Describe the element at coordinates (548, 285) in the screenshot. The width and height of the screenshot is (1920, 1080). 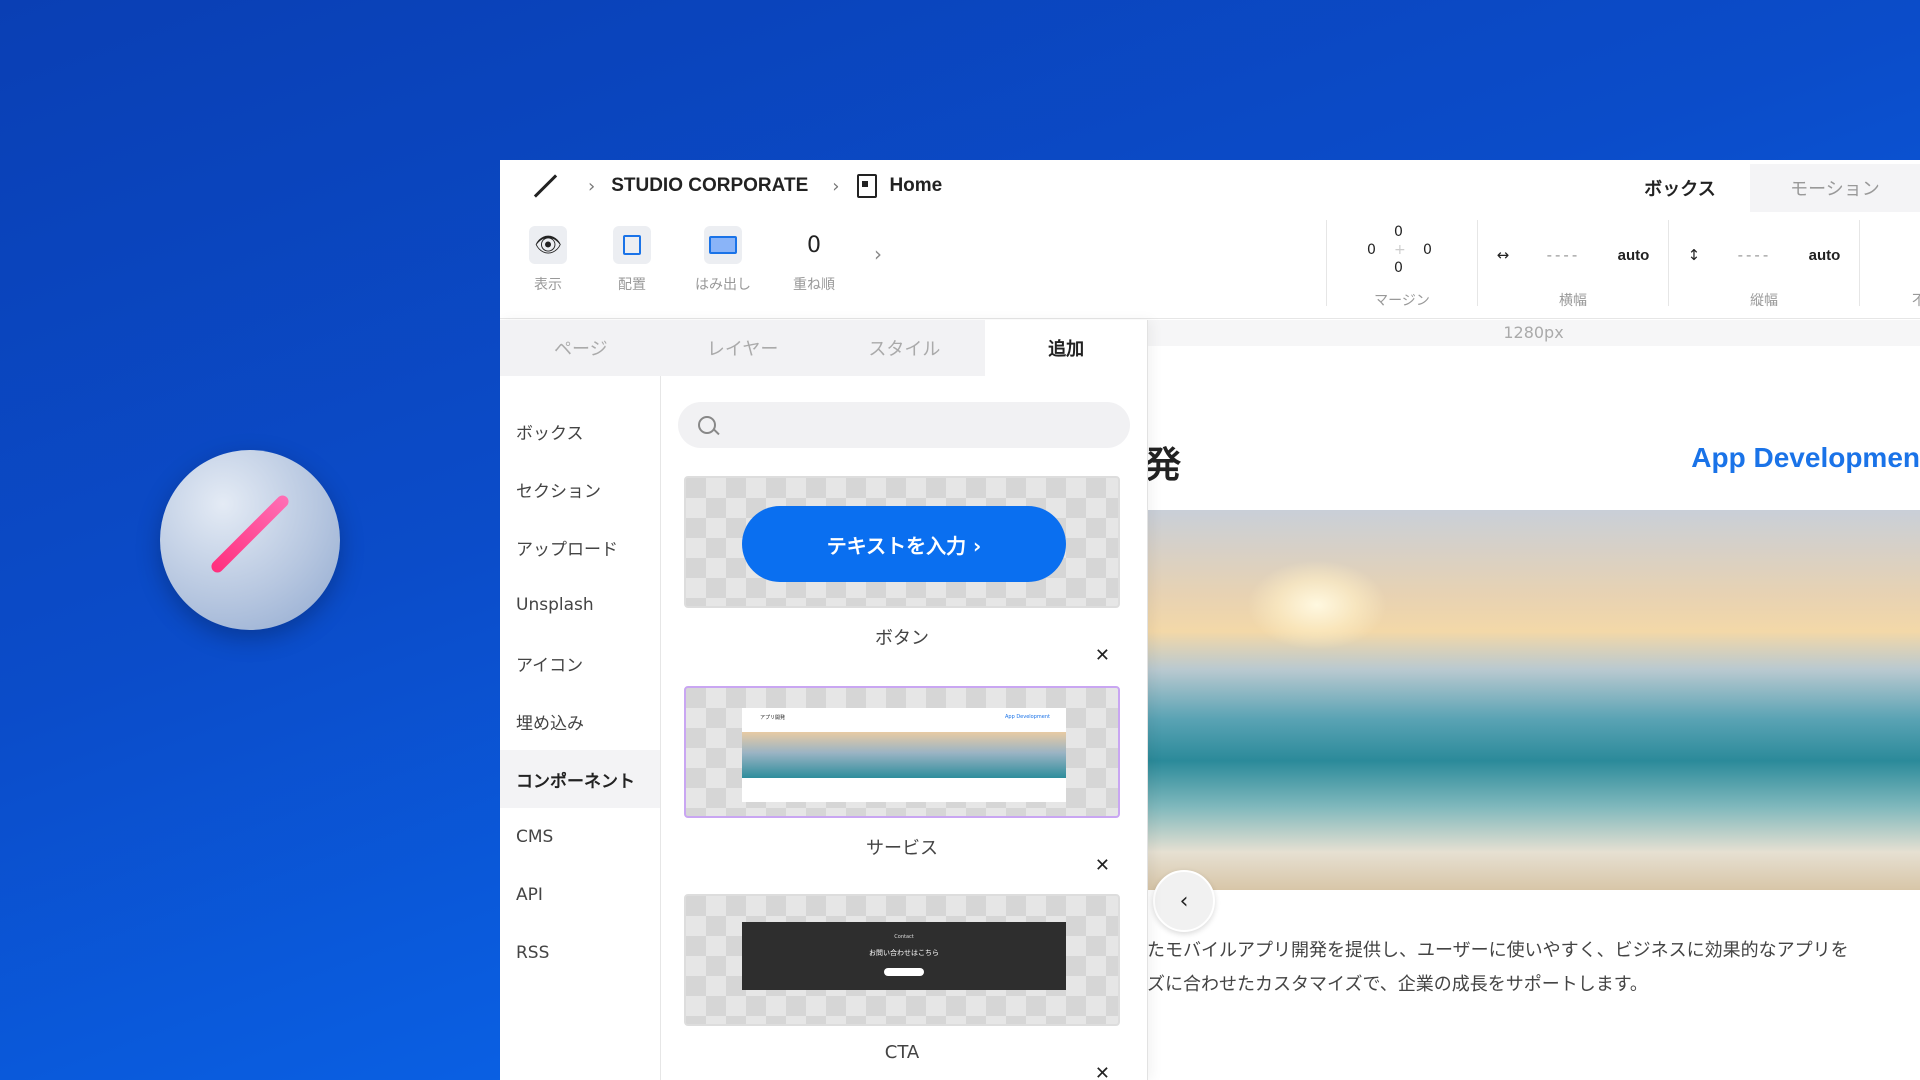
I see `tool-label: 表示` at that location.